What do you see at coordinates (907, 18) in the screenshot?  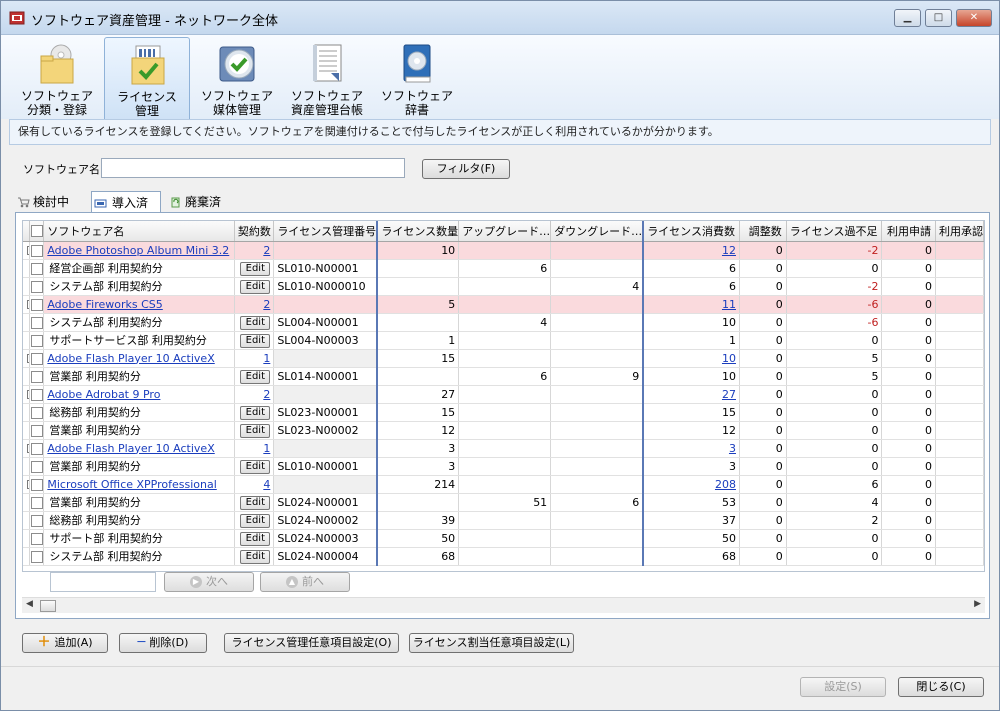 I see `minimize-button: ▁` at bounding box center [907, 18].